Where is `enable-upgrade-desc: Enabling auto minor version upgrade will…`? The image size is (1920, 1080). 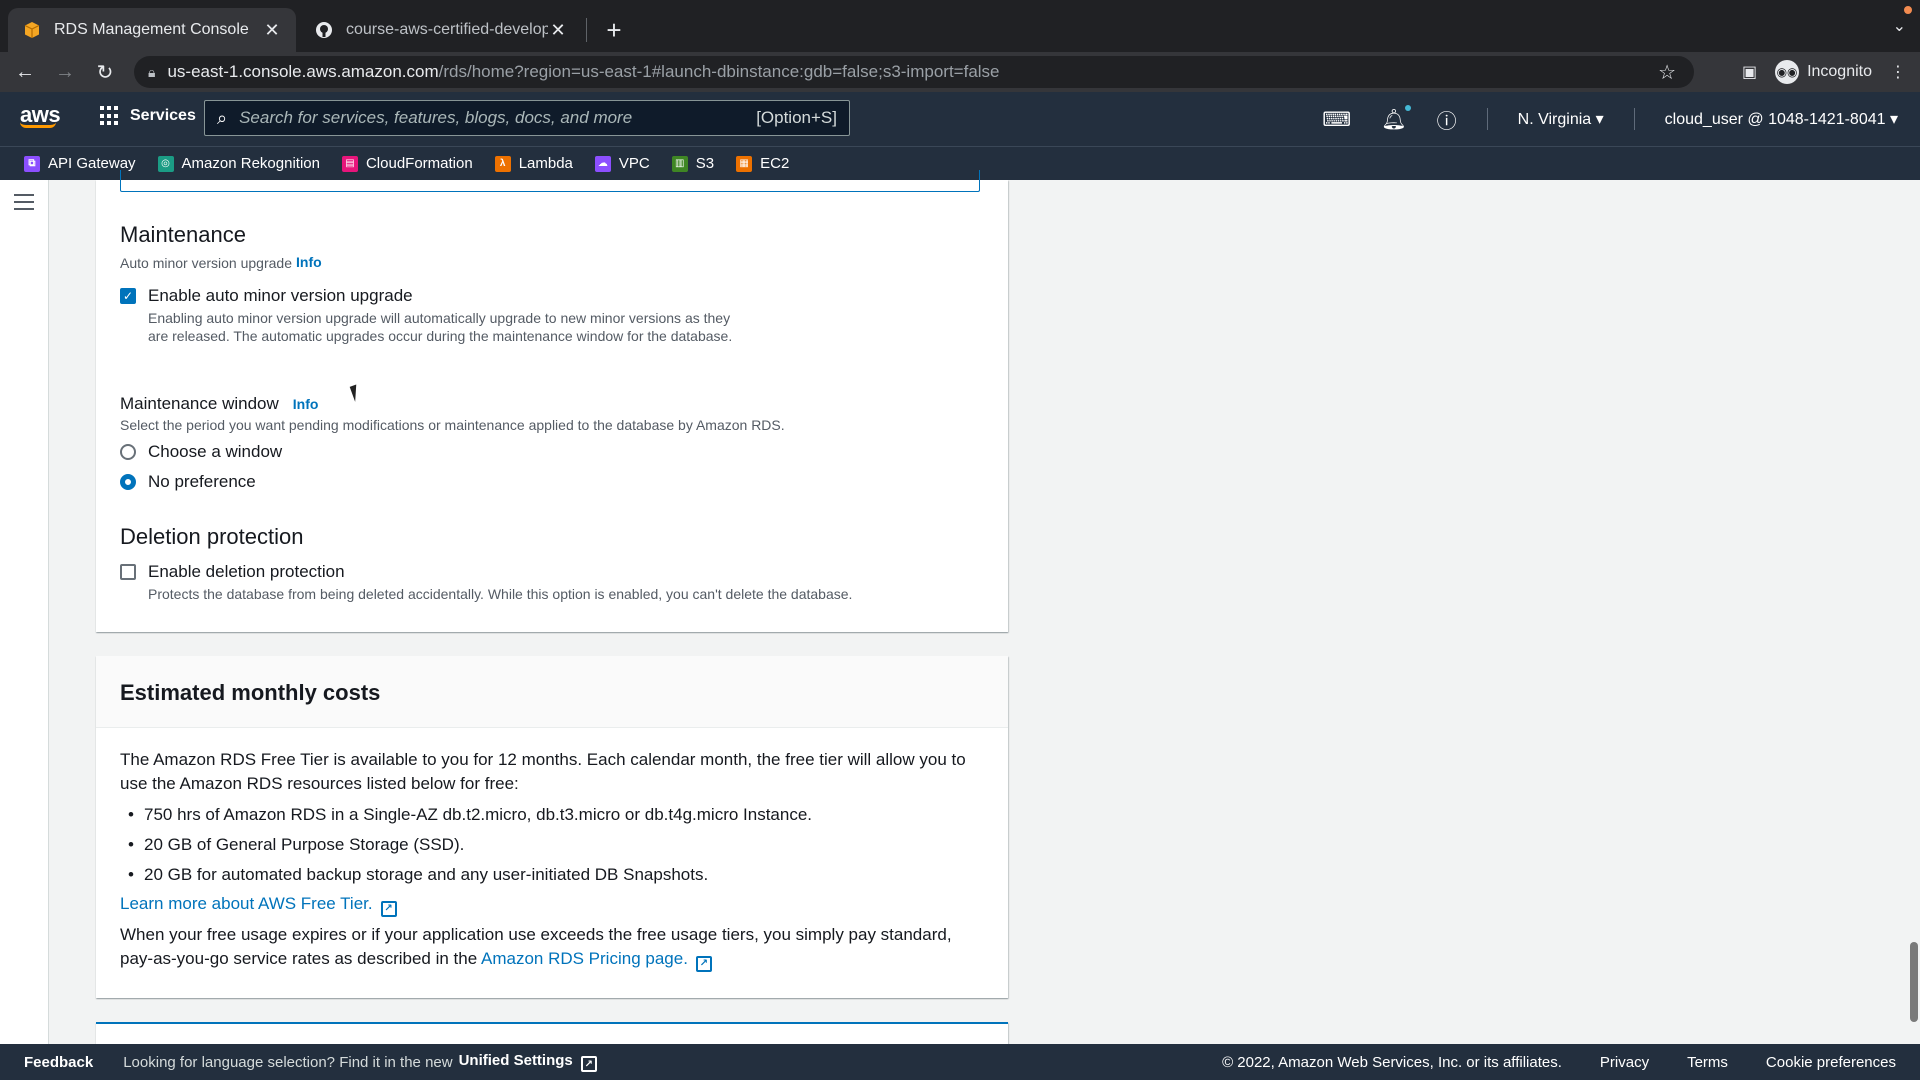
enable-upgrade-desc: Enabling auto minor version upgrade will… is located at coordinates (440, 327).